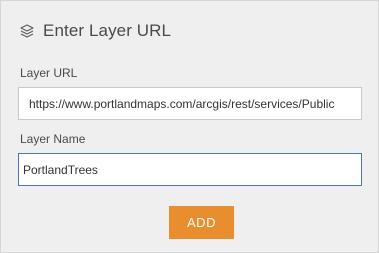 This screenshot has width=379, height=253. I want to click on layers-icon, so click(27, 31).